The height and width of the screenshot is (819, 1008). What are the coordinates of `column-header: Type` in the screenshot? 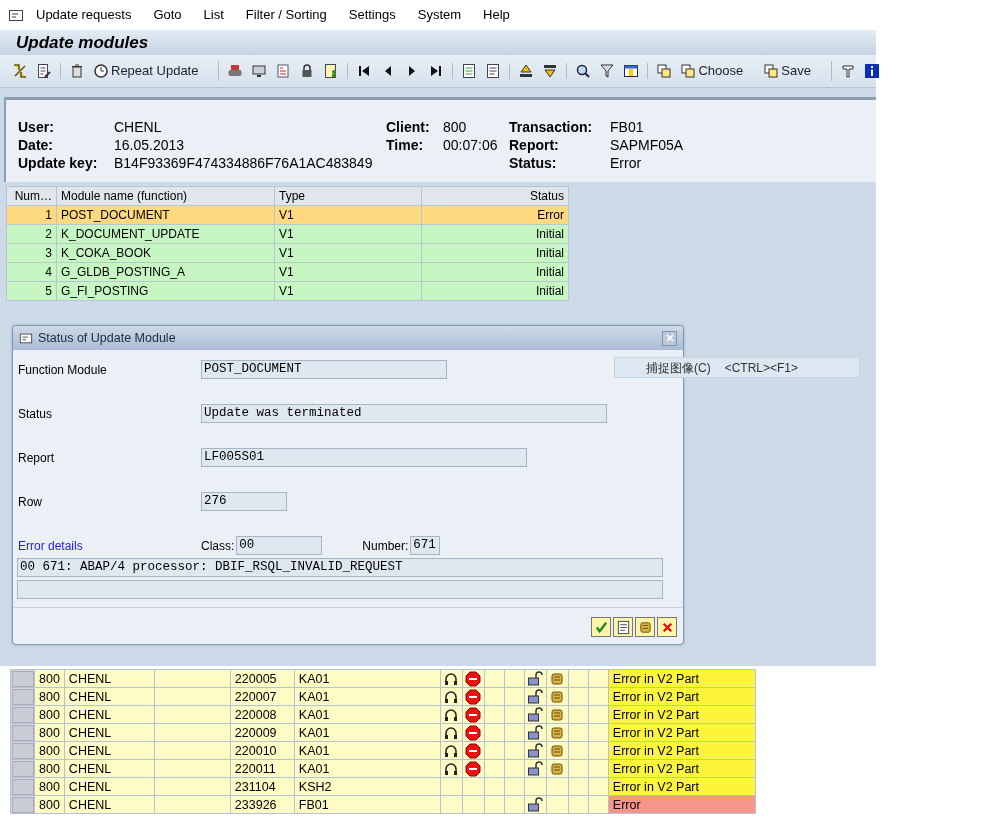 It's located at (348, 196).